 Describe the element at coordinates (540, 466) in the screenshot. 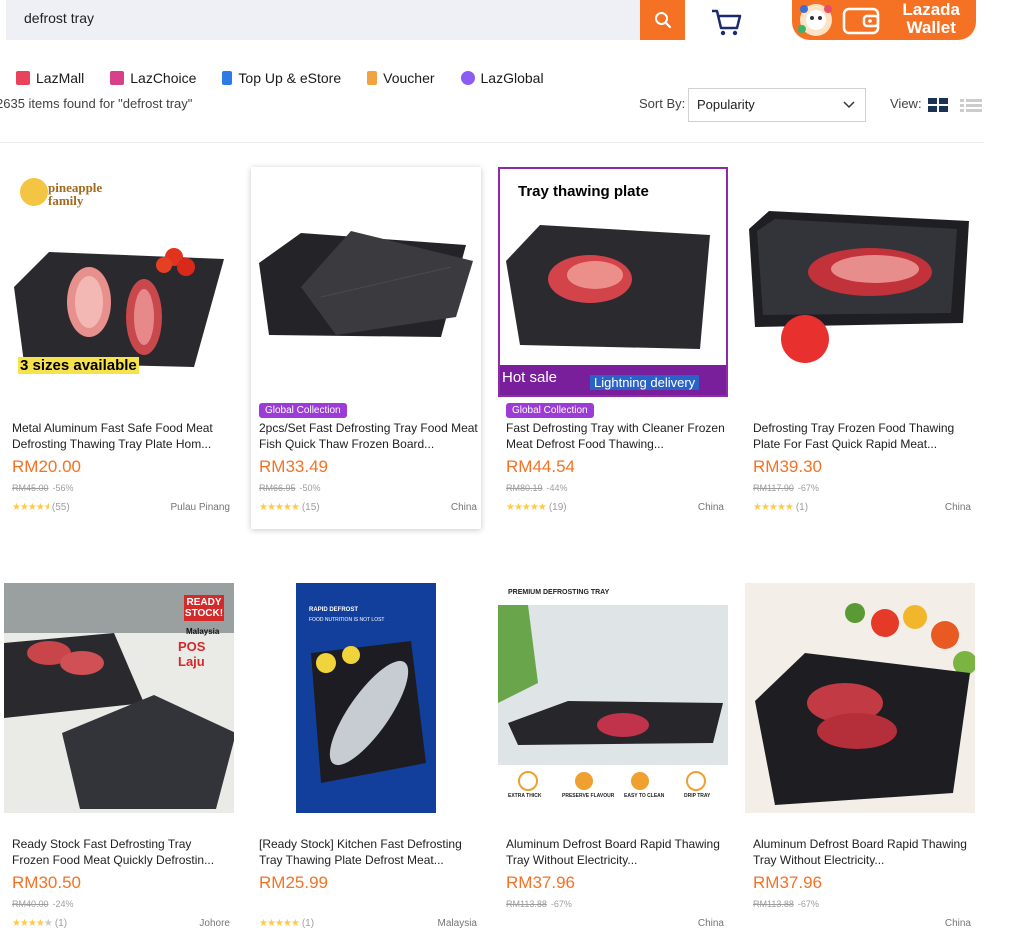

I see `product-price: RM44.54` at that location.